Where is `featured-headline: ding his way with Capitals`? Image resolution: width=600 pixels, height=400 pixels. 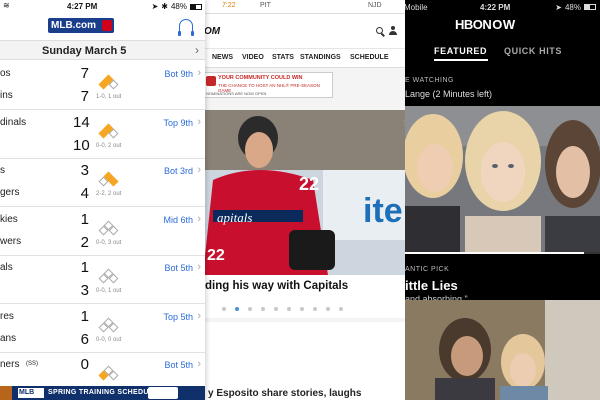
featured-headline: ding his way with Capitals is located at coordinates (276, 286).